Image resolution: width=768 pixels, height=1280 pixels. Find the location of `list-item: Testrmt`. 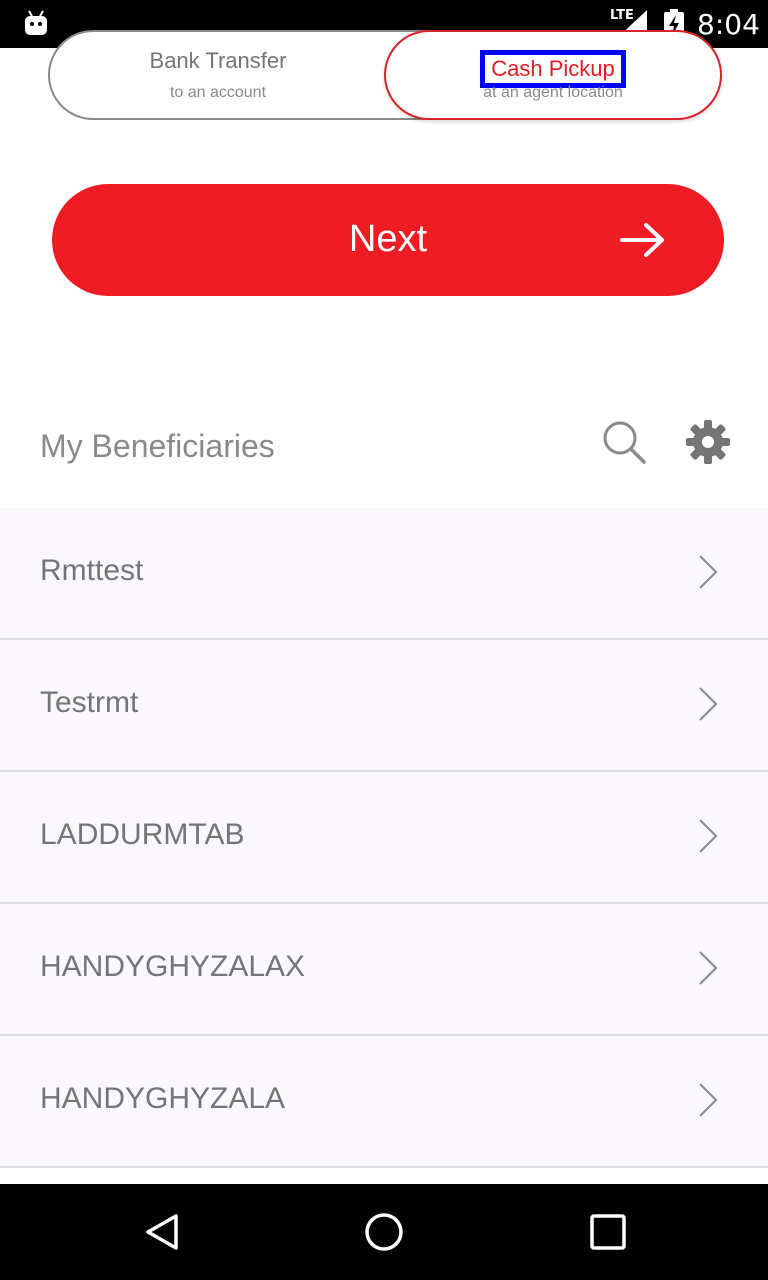

list-item: Testrmt is located at coordinates (384, 706).